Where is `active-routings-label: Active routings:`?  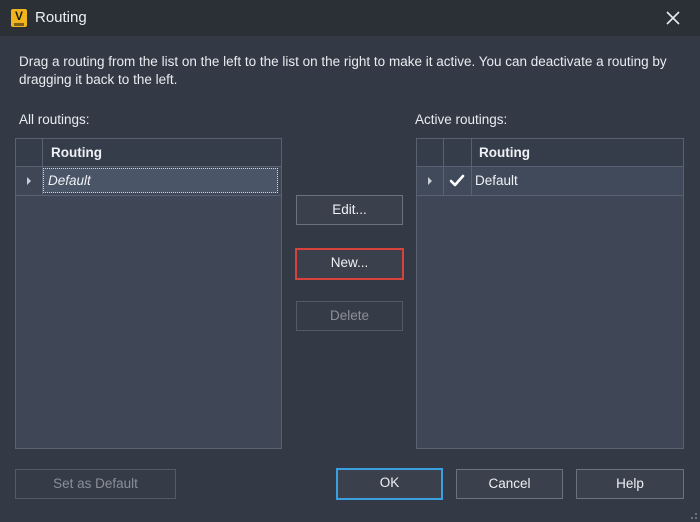
active-routings-label: Active routings: is located at coordinates (461, 119).